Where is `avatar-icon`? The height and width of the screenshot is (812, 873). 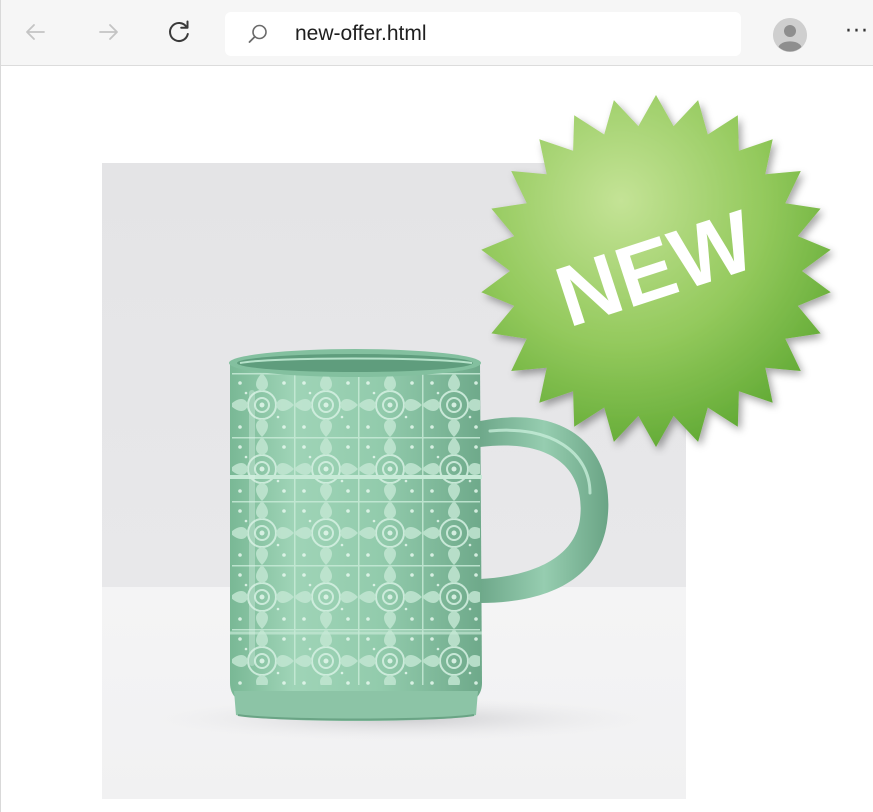
avatar-icon is located at coordinates (790, 35).